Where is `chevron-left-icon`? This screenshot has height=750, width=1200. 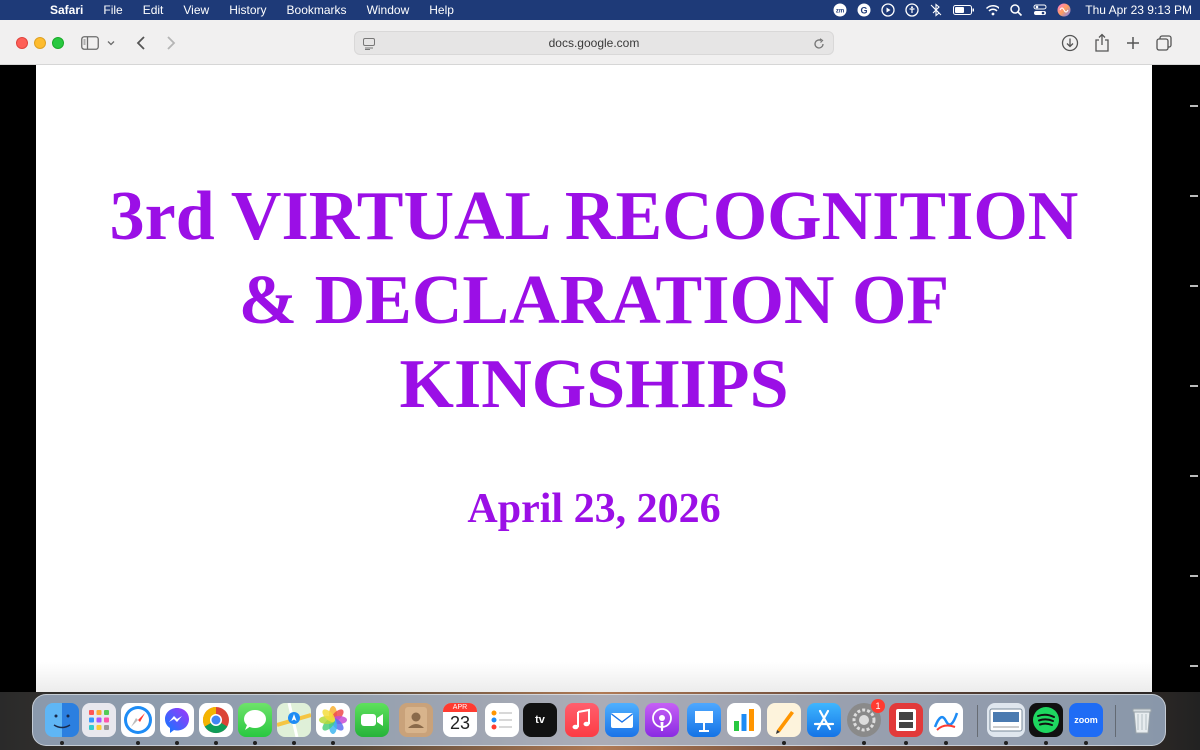
chevron-left-icon is located at coordinates (140, 43).